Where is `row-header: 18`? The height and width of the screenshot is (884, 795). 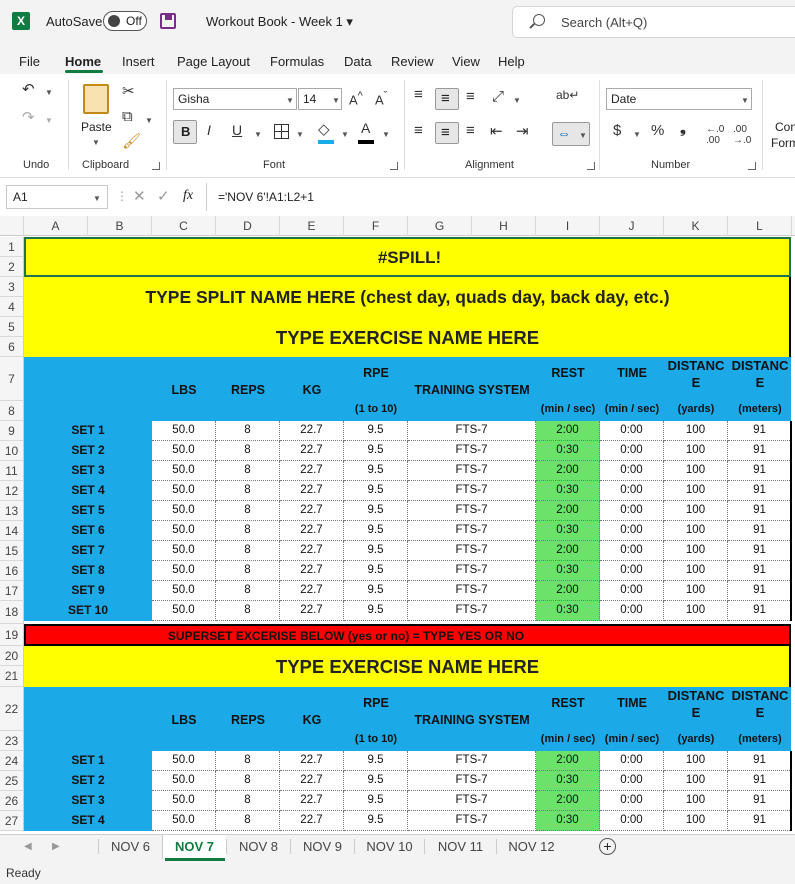
row-header: 18 is located at coordinates (12, 612).